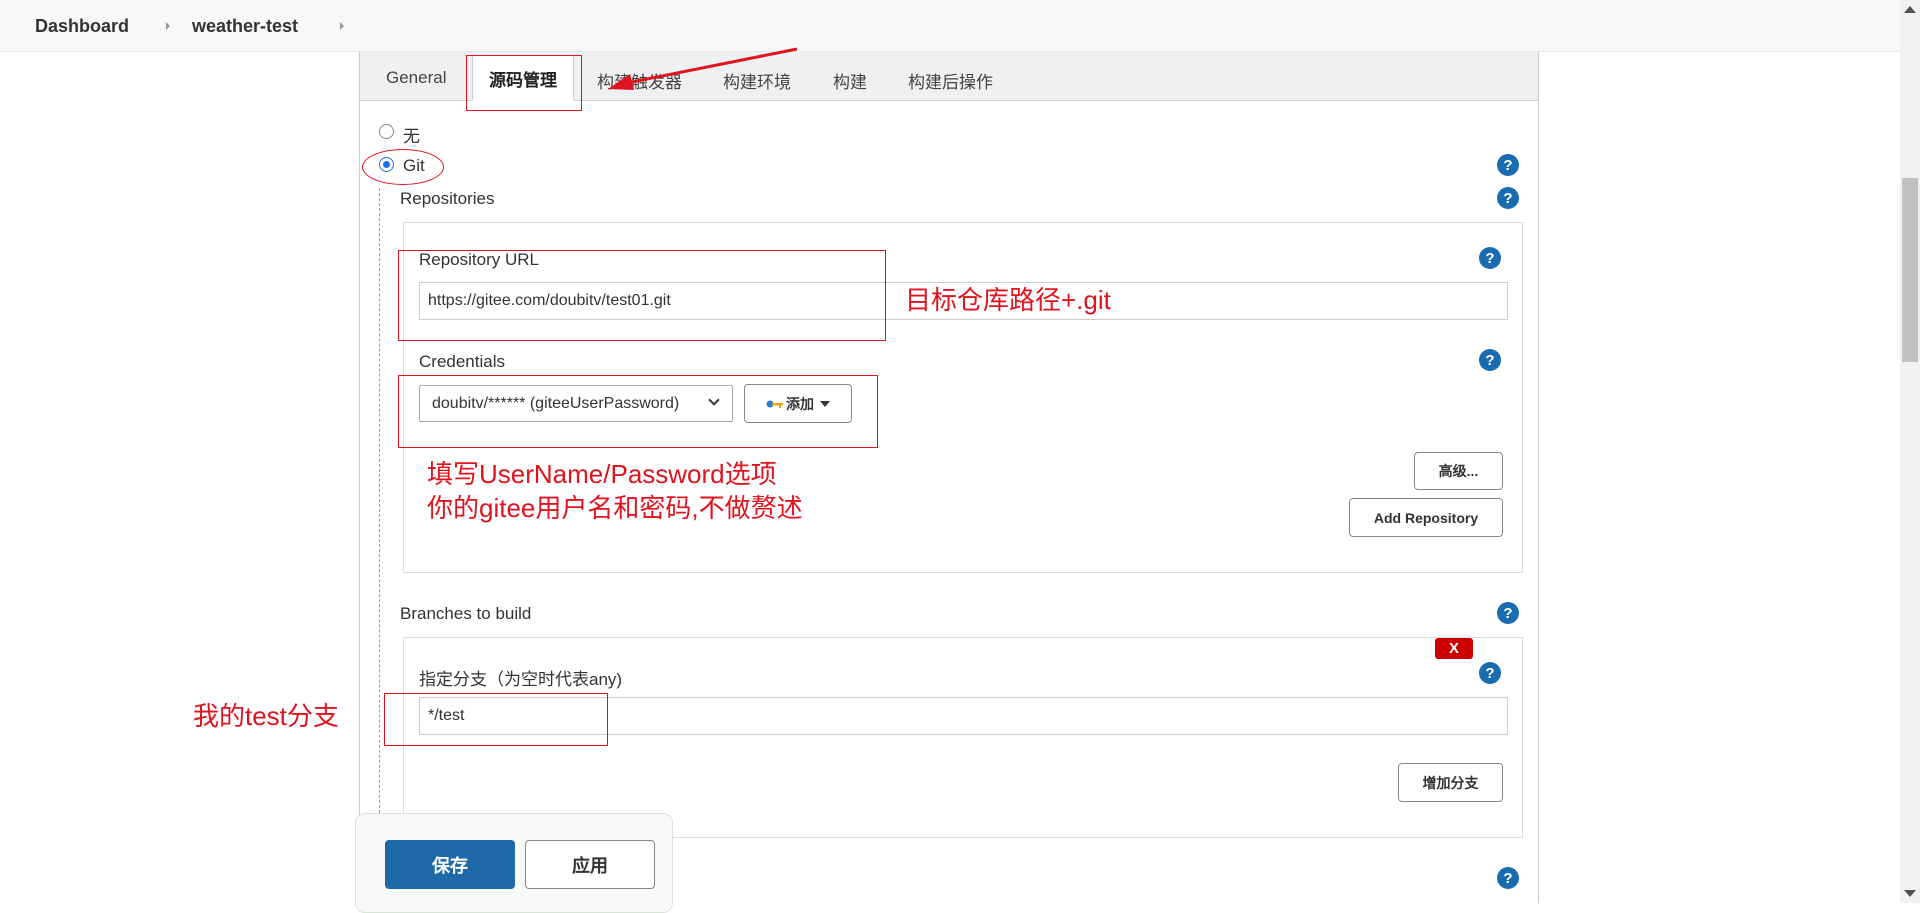 Image resolution: width=1920 pixels, height=913 pixels. What do you see at coordinates (379, 518) in the screenshot?
I see `section-guide-line` at bounding box center [379, 518].